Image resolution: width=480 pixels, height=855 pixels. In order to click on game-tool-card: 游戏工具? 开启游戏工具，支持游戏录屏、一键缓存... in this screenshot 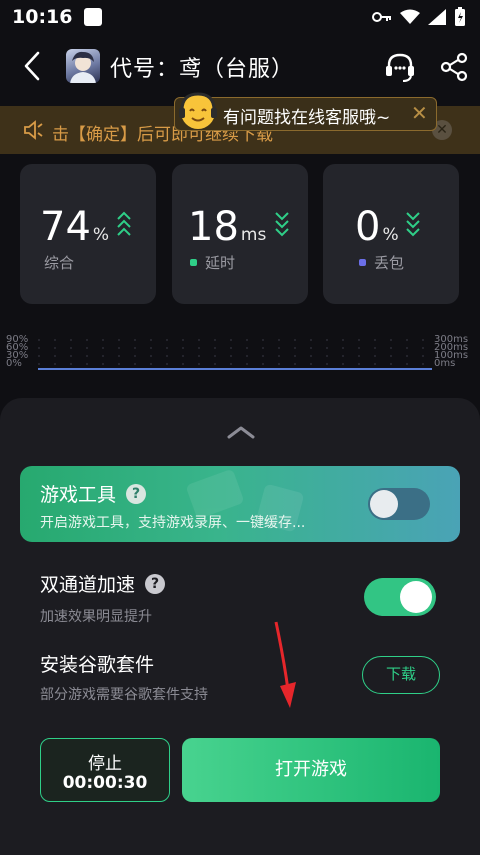, I will do `click(240, 504)`.